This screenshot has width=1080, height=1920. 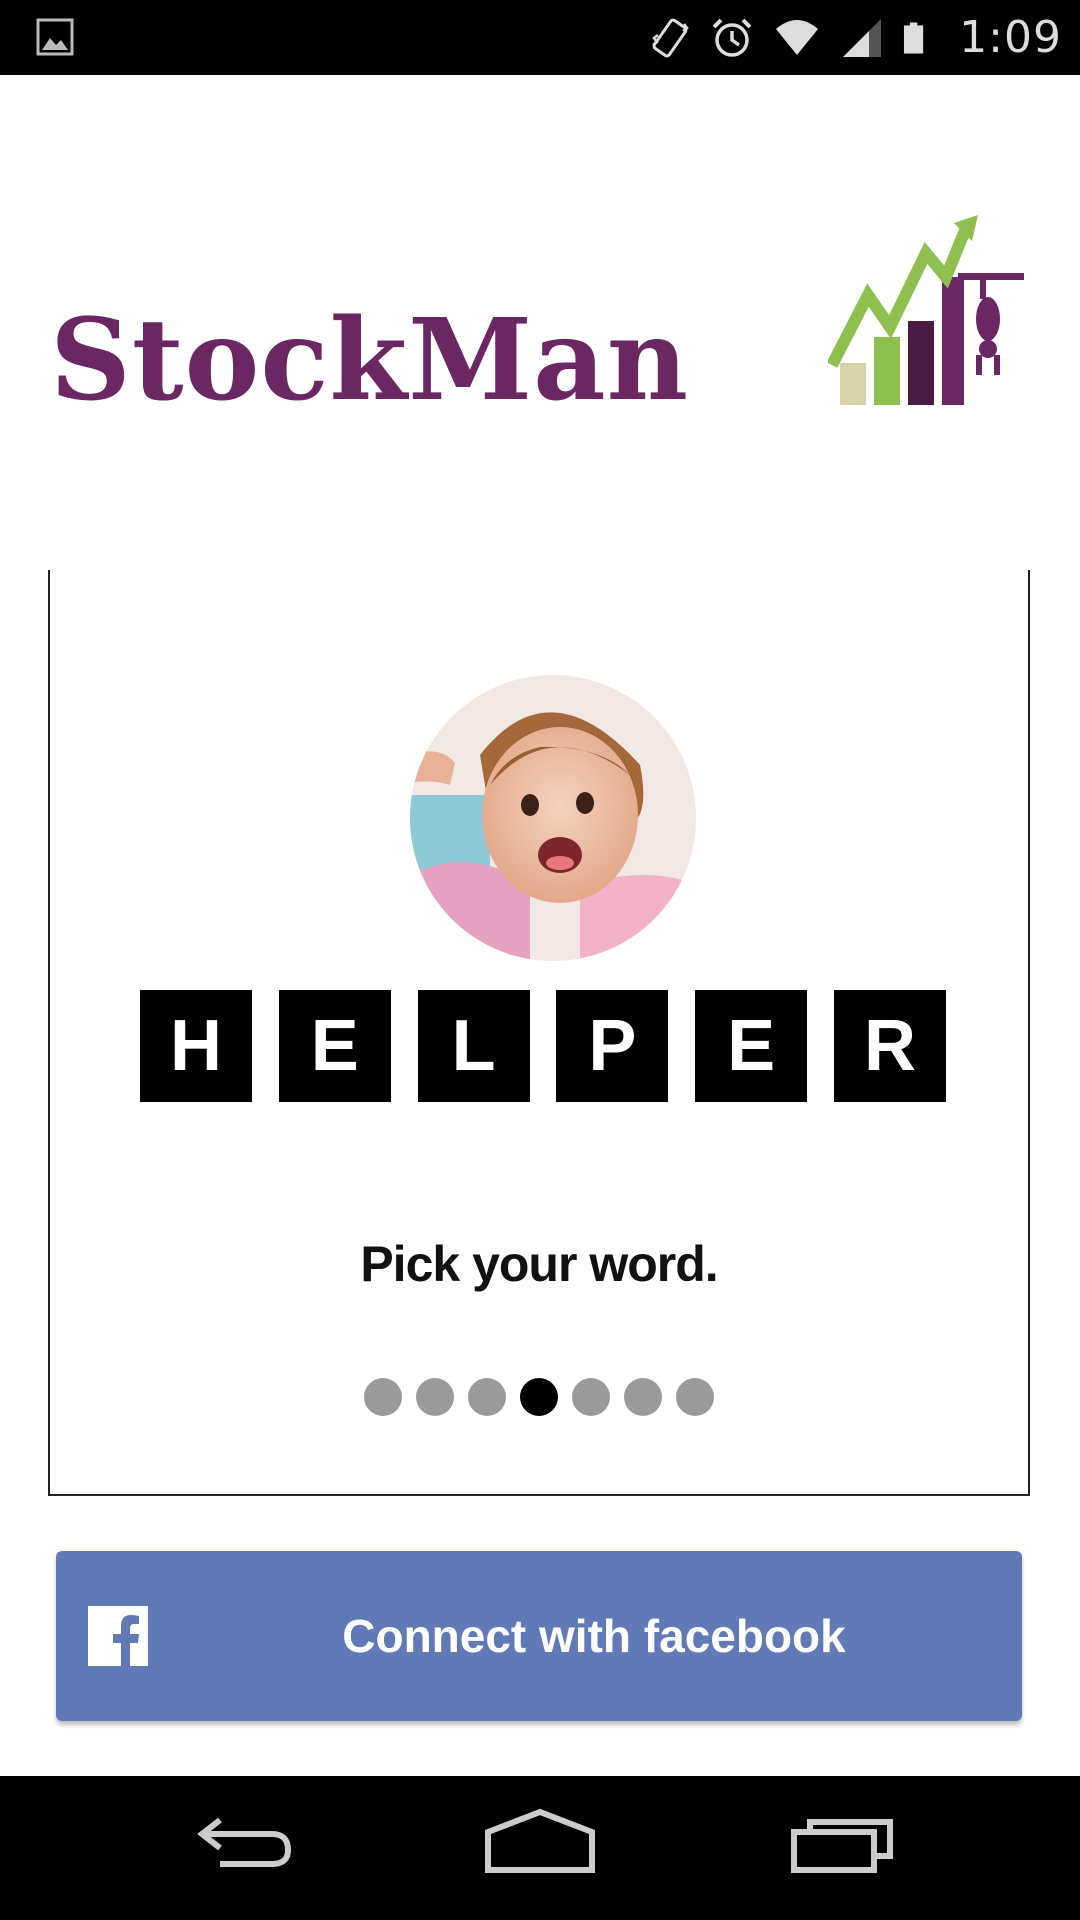 What do you see at coordinates (1010, 37) in the screenshot?
I see `status-time: 1:09` at bounding box center [1010, 37].